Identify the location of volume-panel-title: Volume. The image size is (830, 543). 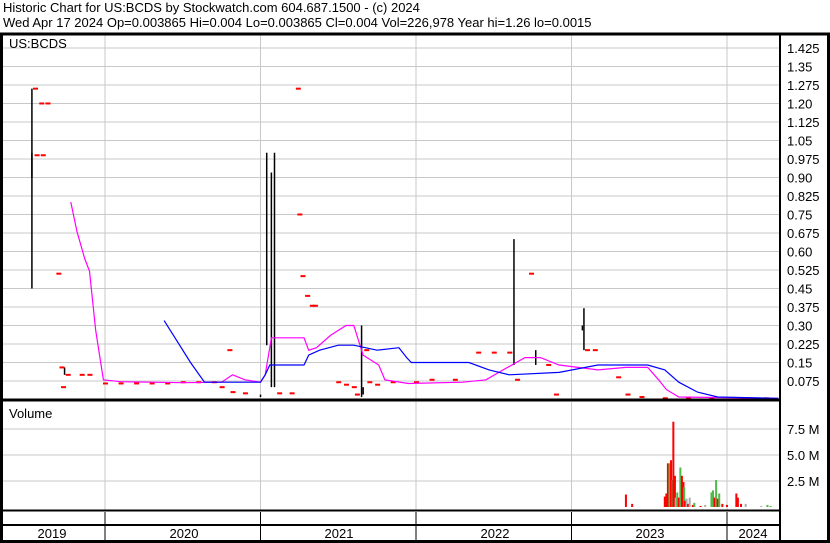
(30, 413).